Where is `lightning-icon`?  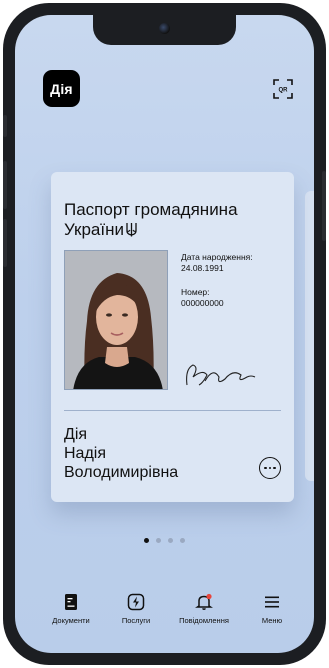 lightning-icon is located at coordinates (136, 602).